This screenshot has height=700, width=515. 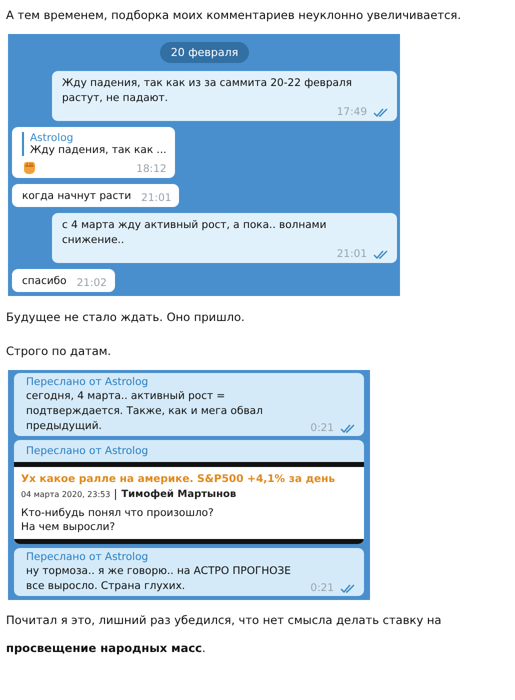 What do you see at coordinates (44, 281) in the screenshot?
I see `message-text: спасибо` at bounding box center [44, 281].